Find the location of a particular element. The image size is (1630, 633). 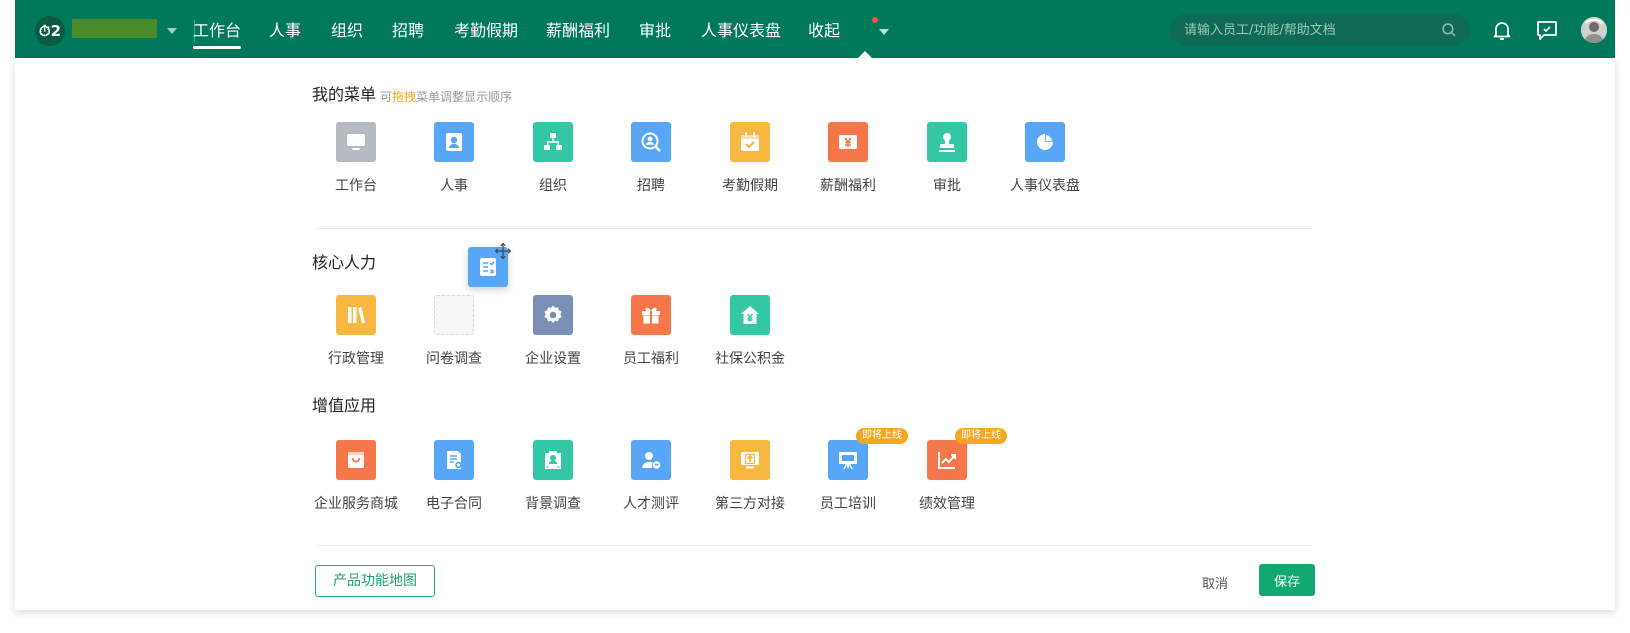

app-item-employee-training: 即将上线 员工培训 is located at coordinates (853, 474).